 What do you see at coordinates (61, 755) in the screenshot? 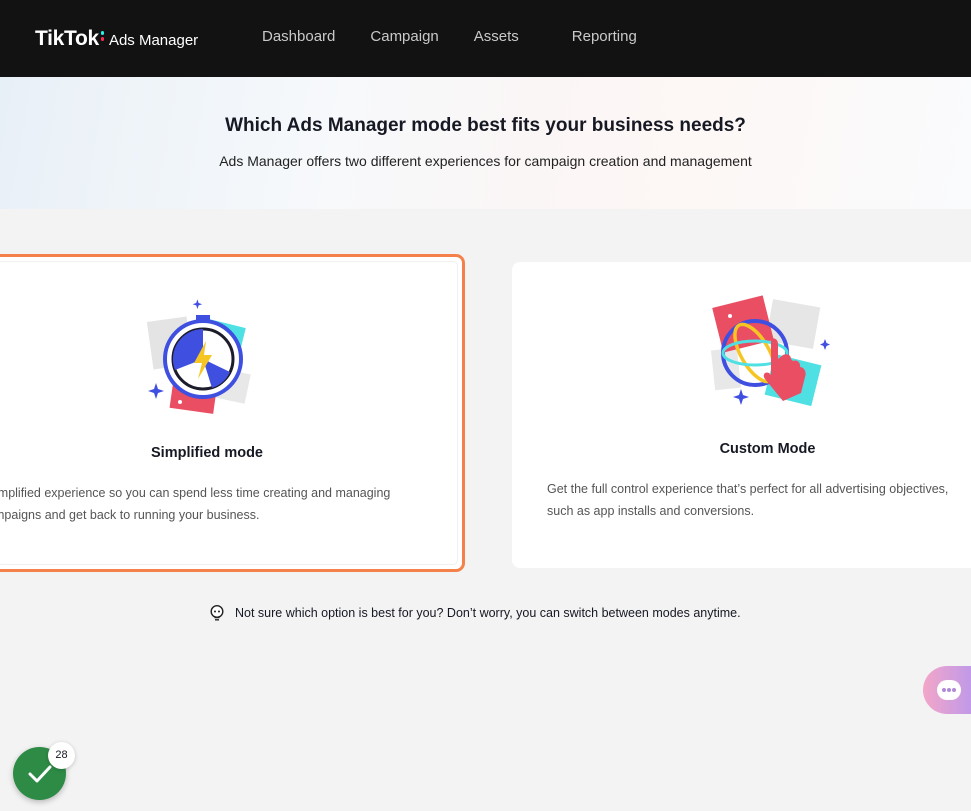
I see `task-count-badge: 28` at bounding box center [61, 755].